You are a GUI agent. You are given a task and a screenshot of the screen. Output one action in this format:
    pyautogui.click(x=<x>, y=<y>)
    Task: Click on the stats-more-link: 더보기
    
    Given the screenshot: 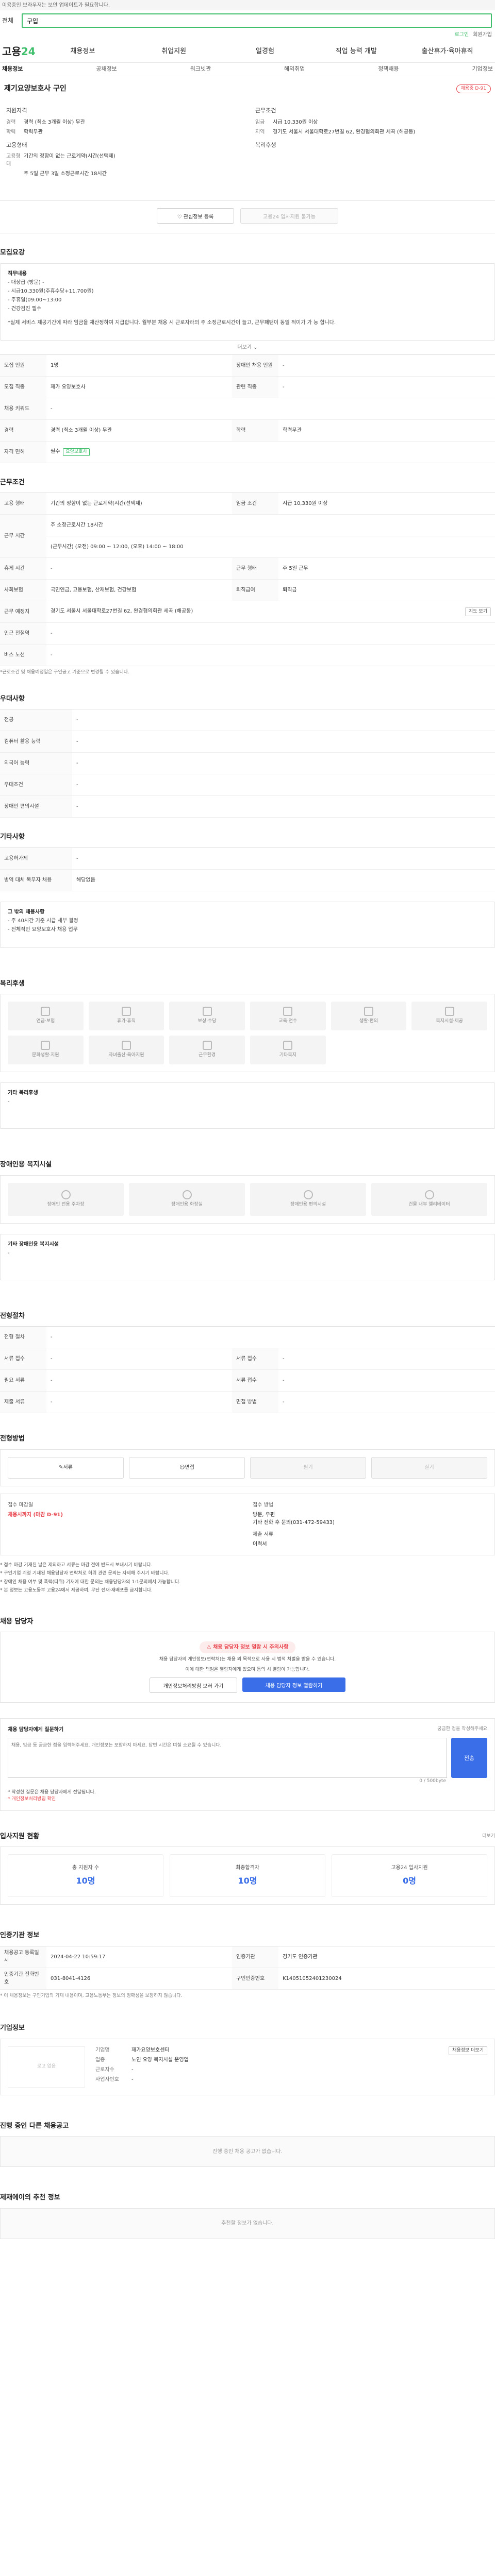 What is the action you would take?
    pyautogui.click(x=488, y=1836)
    